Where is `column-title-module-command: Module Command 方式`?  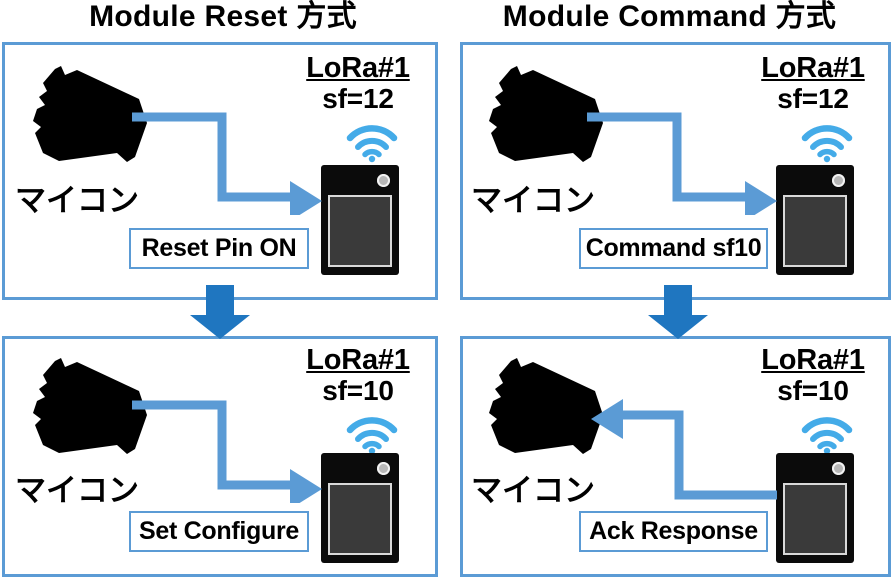 column-title-module-command: Module Command 方式 is located at coordinates (669, 16).